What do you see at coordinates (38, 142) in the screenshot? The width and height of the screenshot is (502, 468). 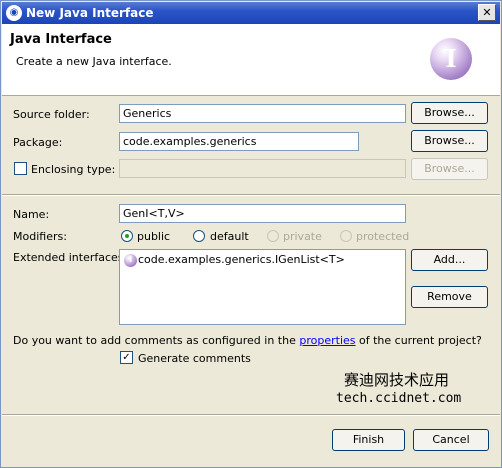 I see `package-label: Package:` at bounding box center [38, 142].